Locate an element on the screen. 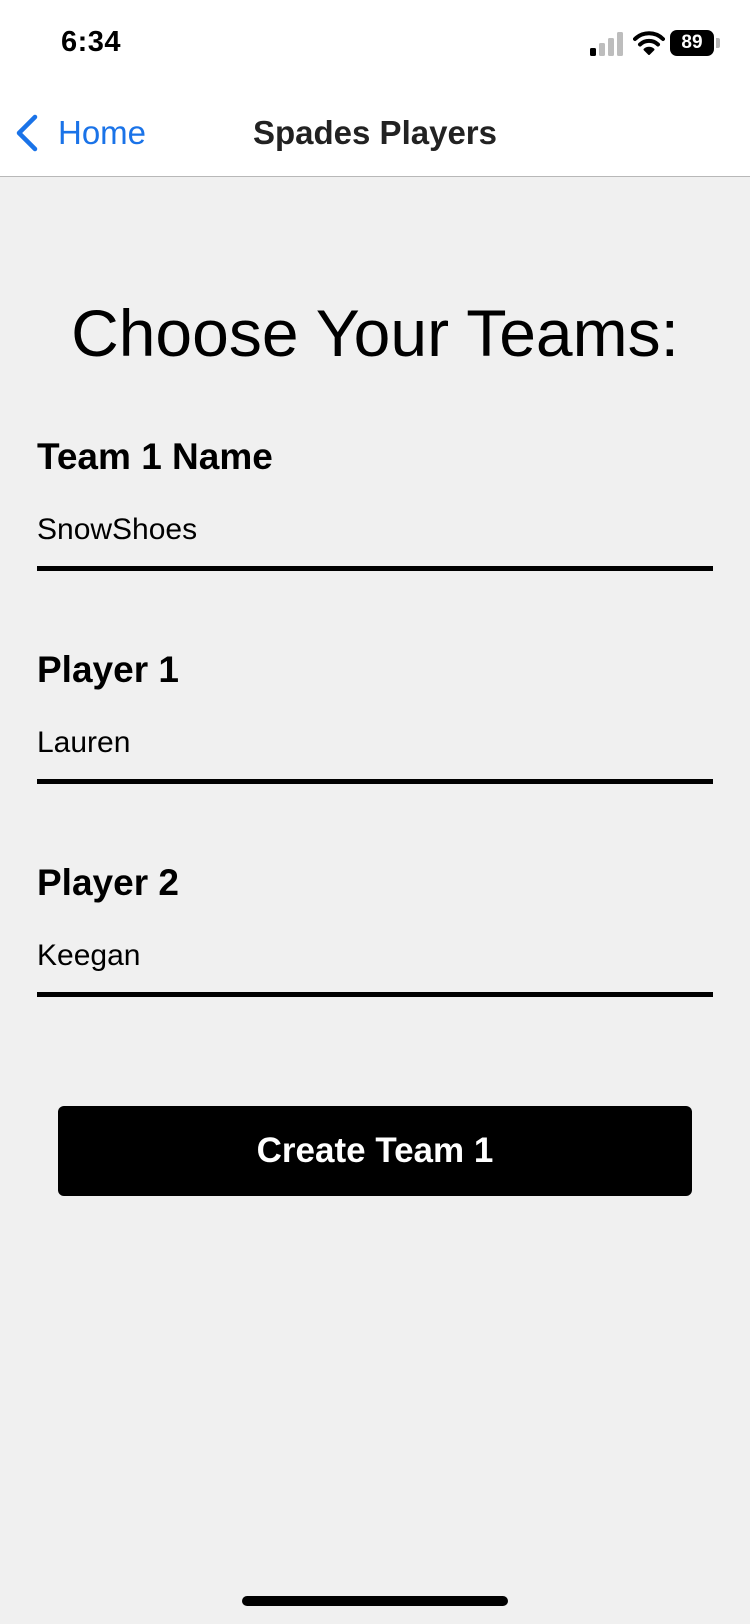 This screenshot has width=750, height=1624. team-name-input is located at coordinates (375, 535).